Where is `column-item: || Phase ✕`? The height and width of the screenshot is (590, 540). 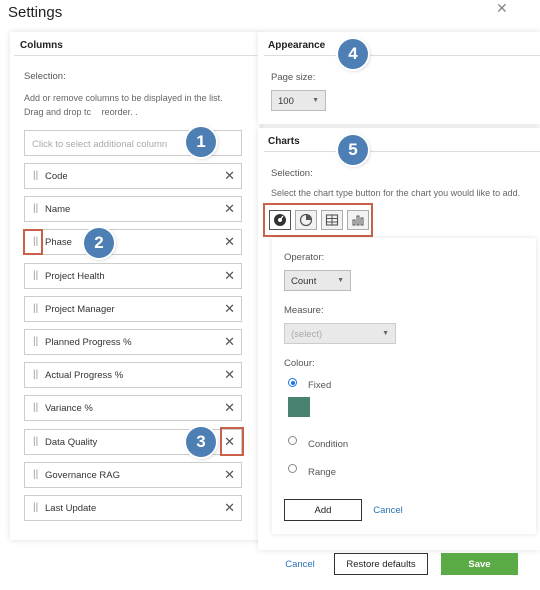 column-item: || Phase ✕ is located at coordinates (133, 242).